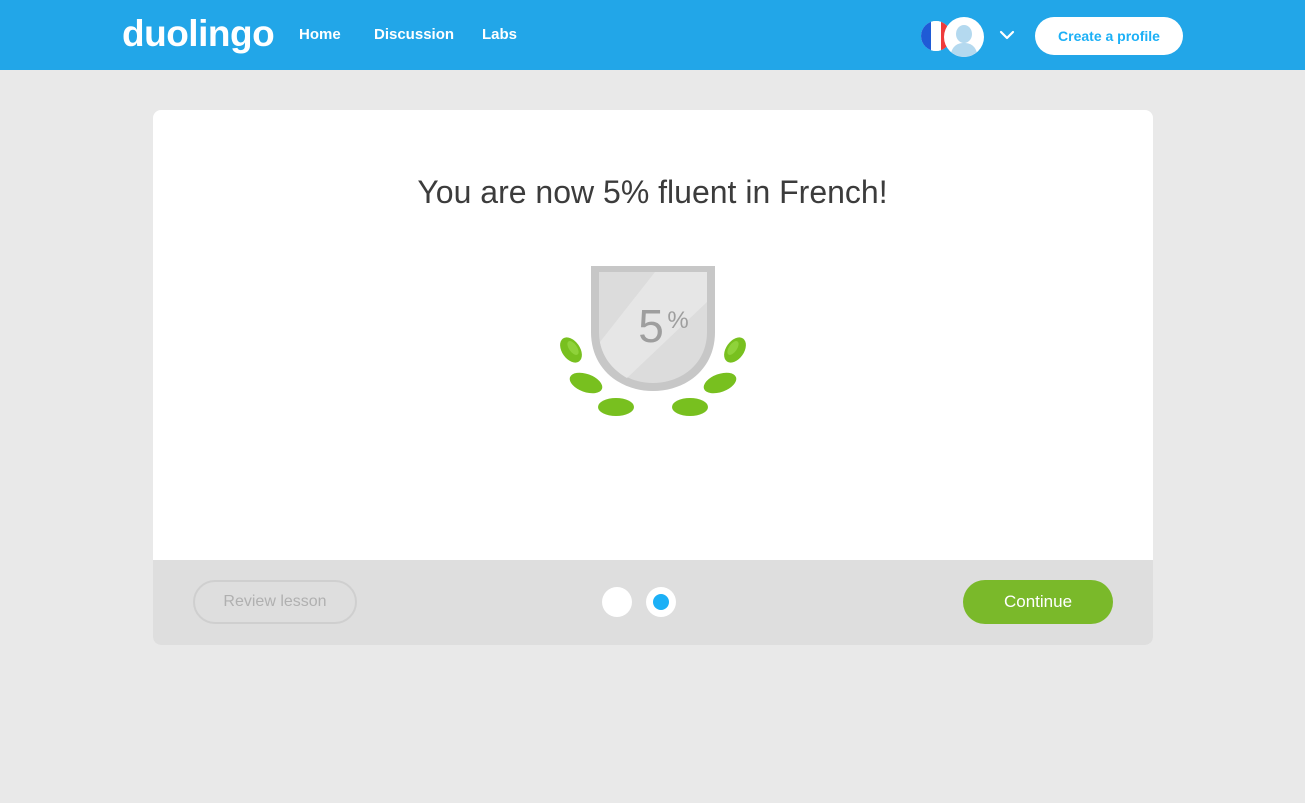 The width and height of the screenshot is (1305, 803). What do you see at coordinates (651, 326) in the screenshot?
I see `badge-percent-number: 5` at bounding box center [651, 326].